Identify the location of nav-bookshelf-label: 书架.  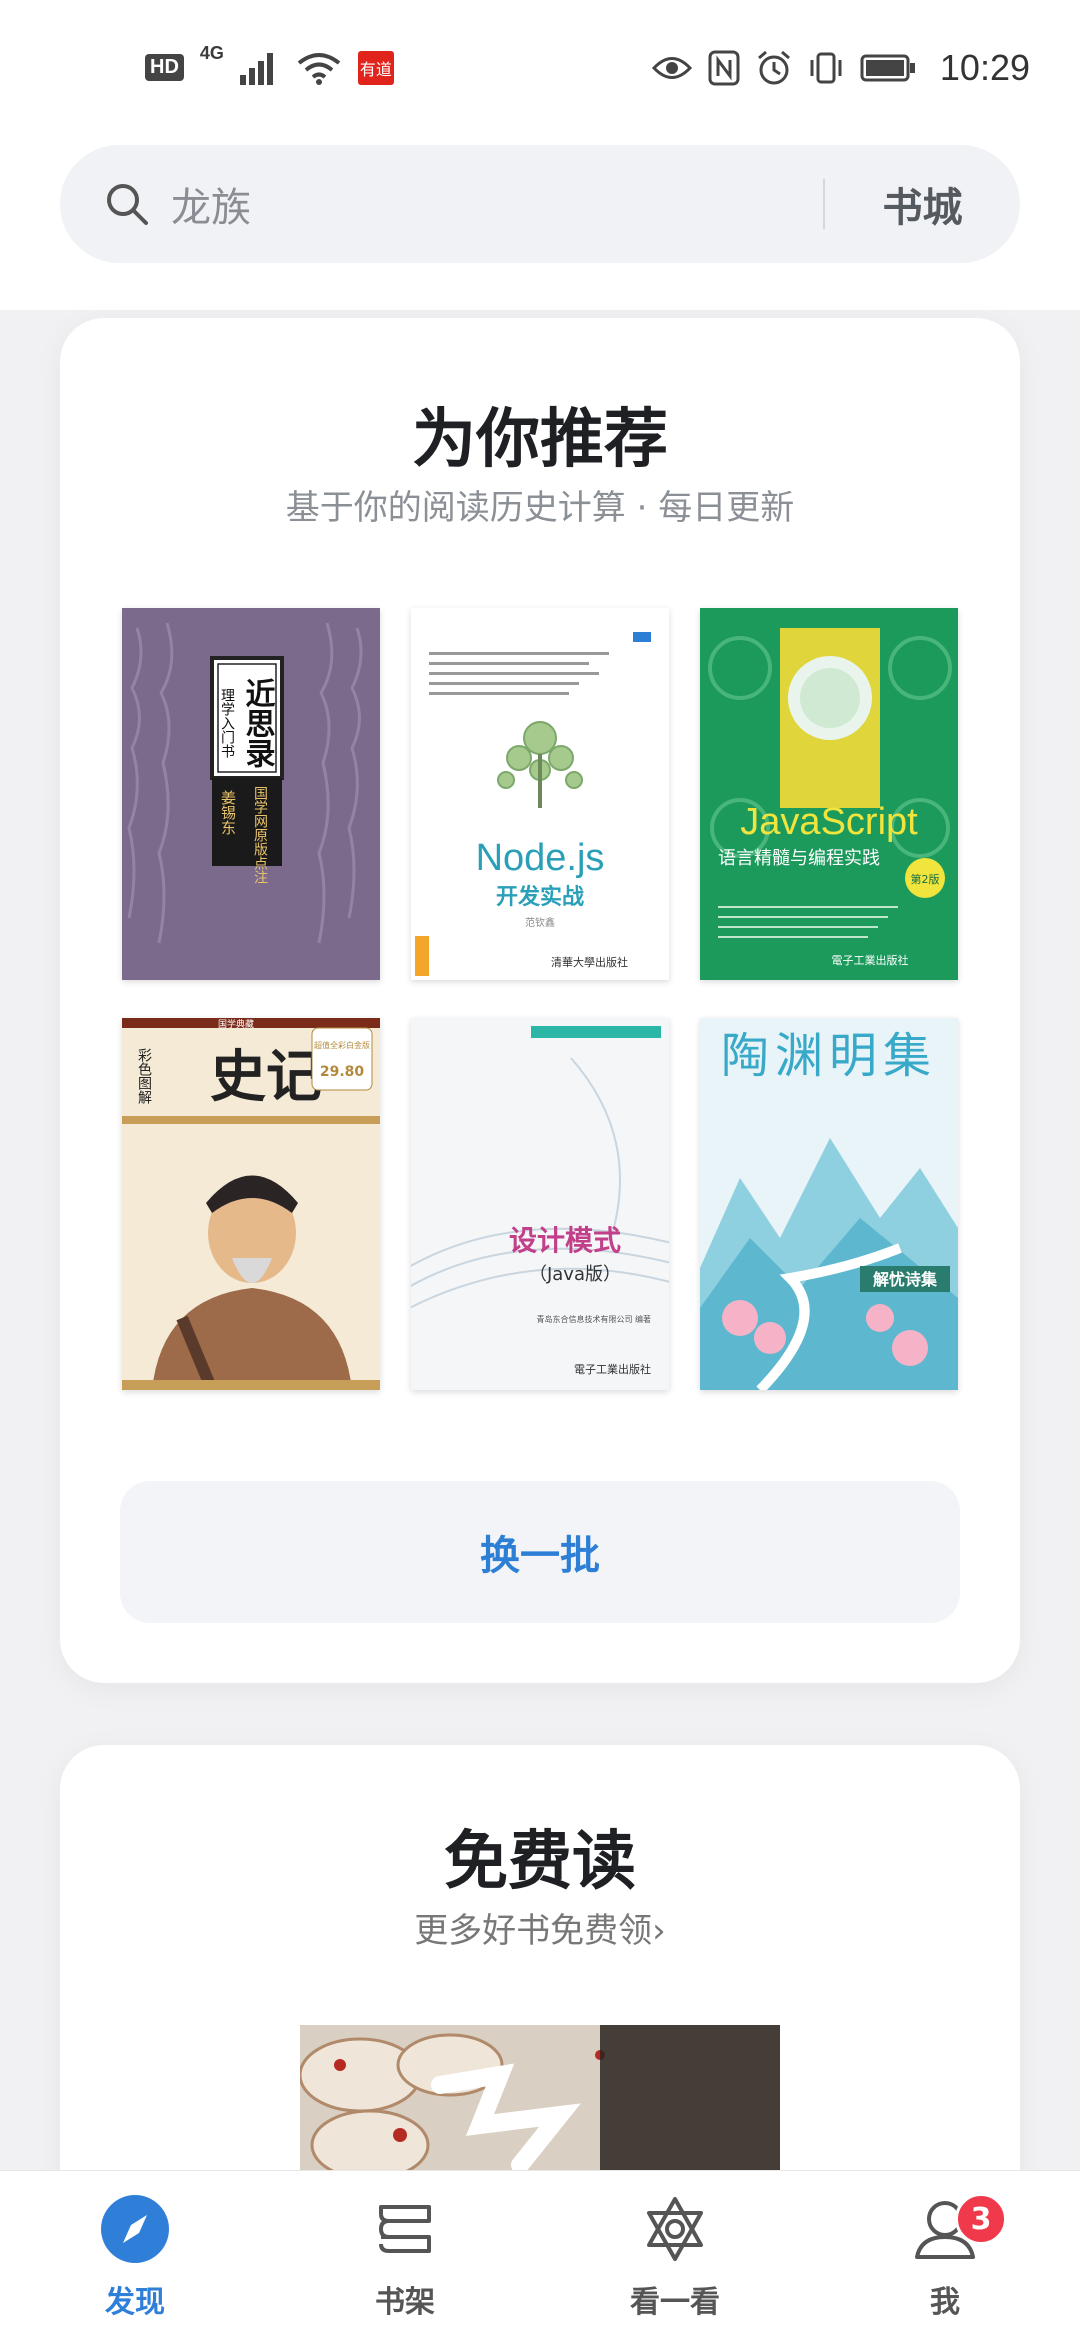
(405, 2302).